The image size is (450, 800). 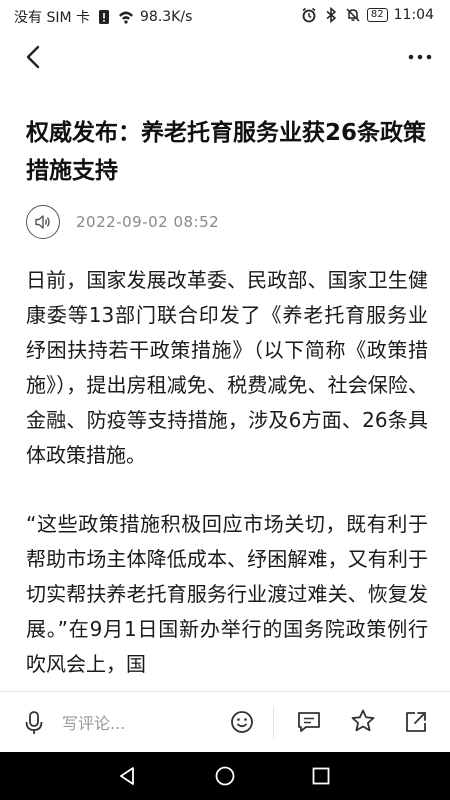 I want to click on article-title: 权威发布：养老托育服务业获26条政策措施支持, so click(x=226, y=152).